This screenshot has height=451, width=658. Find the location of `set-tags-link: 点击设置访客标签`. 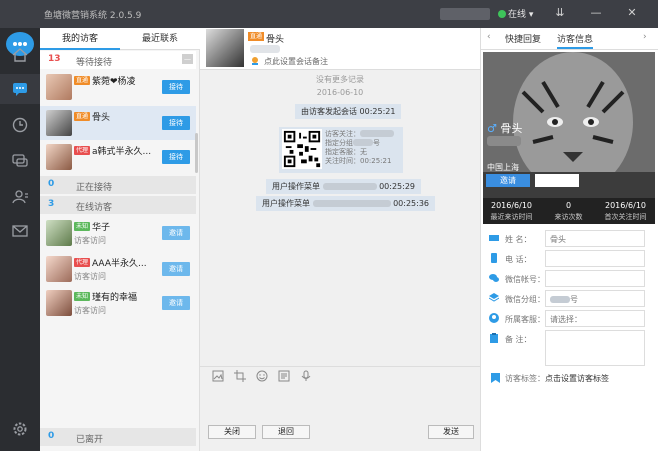

set-tags-link: 点击设置访客标签 is located at coordinates (577, 378).